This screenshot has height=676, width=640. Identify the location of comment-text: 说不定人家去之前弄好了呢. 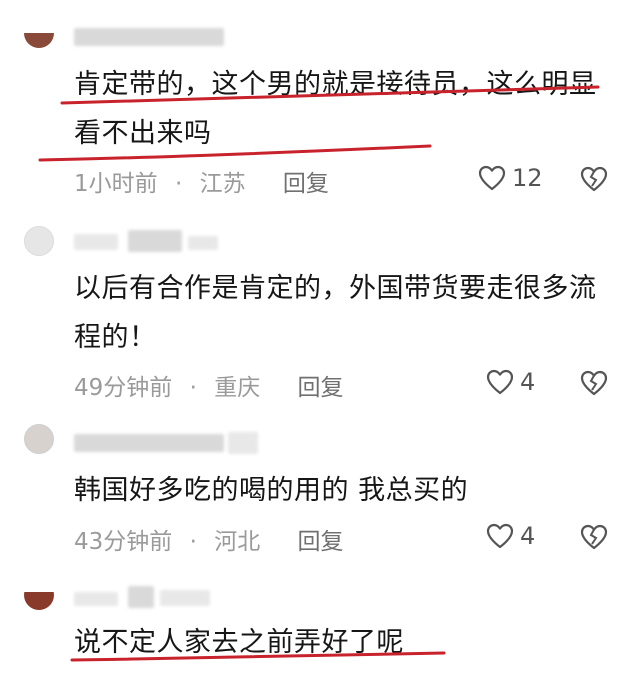
(239, 642).